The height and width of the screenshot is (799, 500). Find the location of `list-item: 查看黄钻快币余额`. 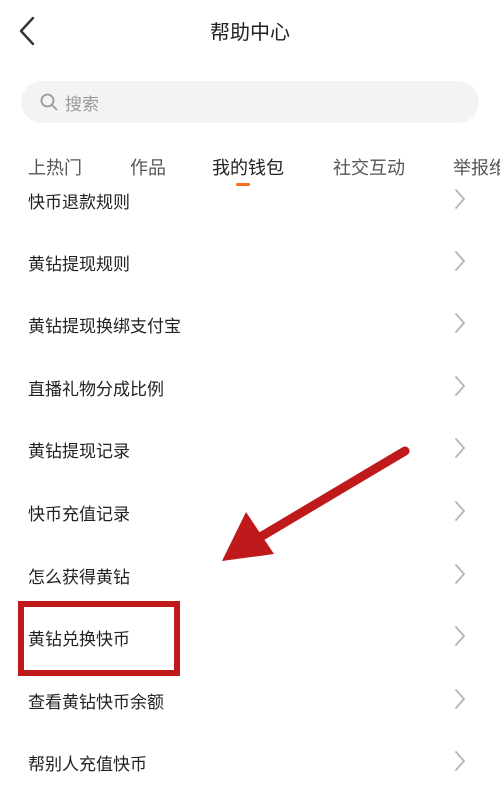

list-item: 查看黄钻快币余额 is located at coordinates (250, 699).